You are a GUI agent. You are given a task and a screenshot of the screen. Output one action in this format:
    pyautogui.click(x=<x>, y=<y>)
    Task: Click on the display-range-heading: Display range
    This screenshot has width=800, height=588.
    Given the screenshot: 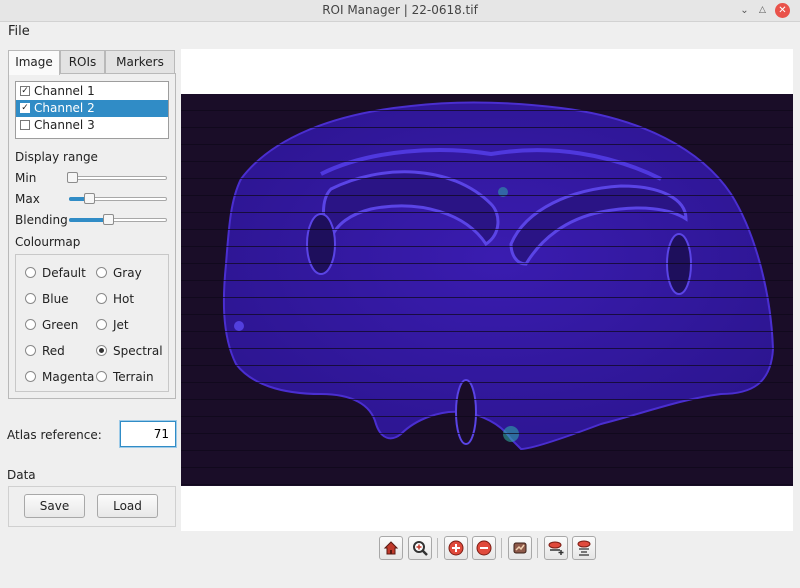 What is the action you would take?
    pyautogui.click(x=56, y=157)
    